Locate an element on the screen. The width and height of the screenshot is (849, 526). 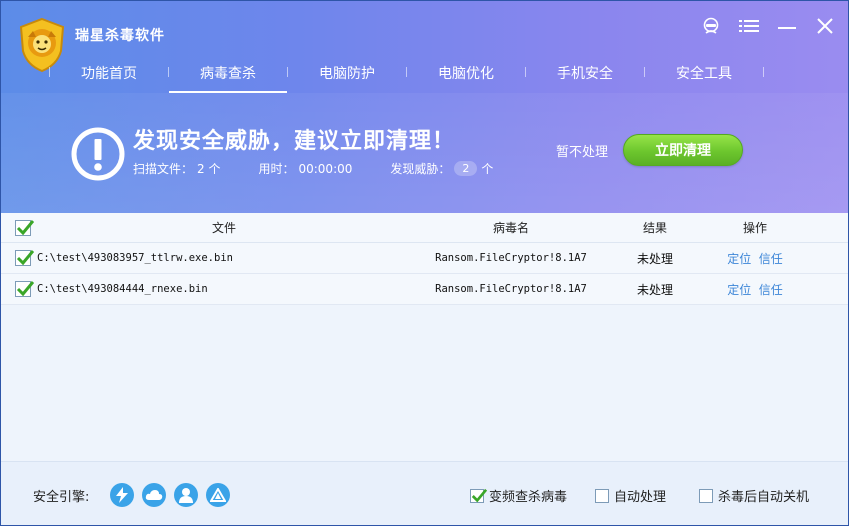
option-freq-scan: 变频查杀病毒 is located at coordinates (518, 495).